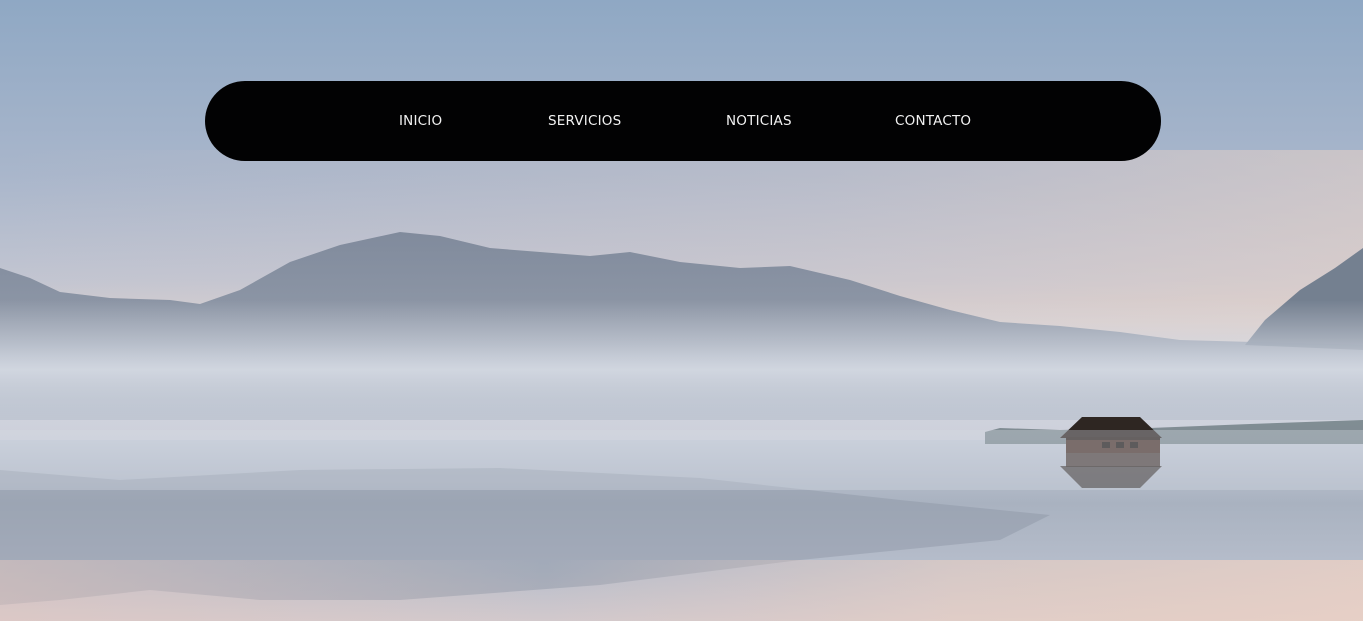 The image size is (1363, 621). I want to click on main-navigation-bar: INICIO SERVICIOS NOTICIAS CONTACTO, so click(683, 121).